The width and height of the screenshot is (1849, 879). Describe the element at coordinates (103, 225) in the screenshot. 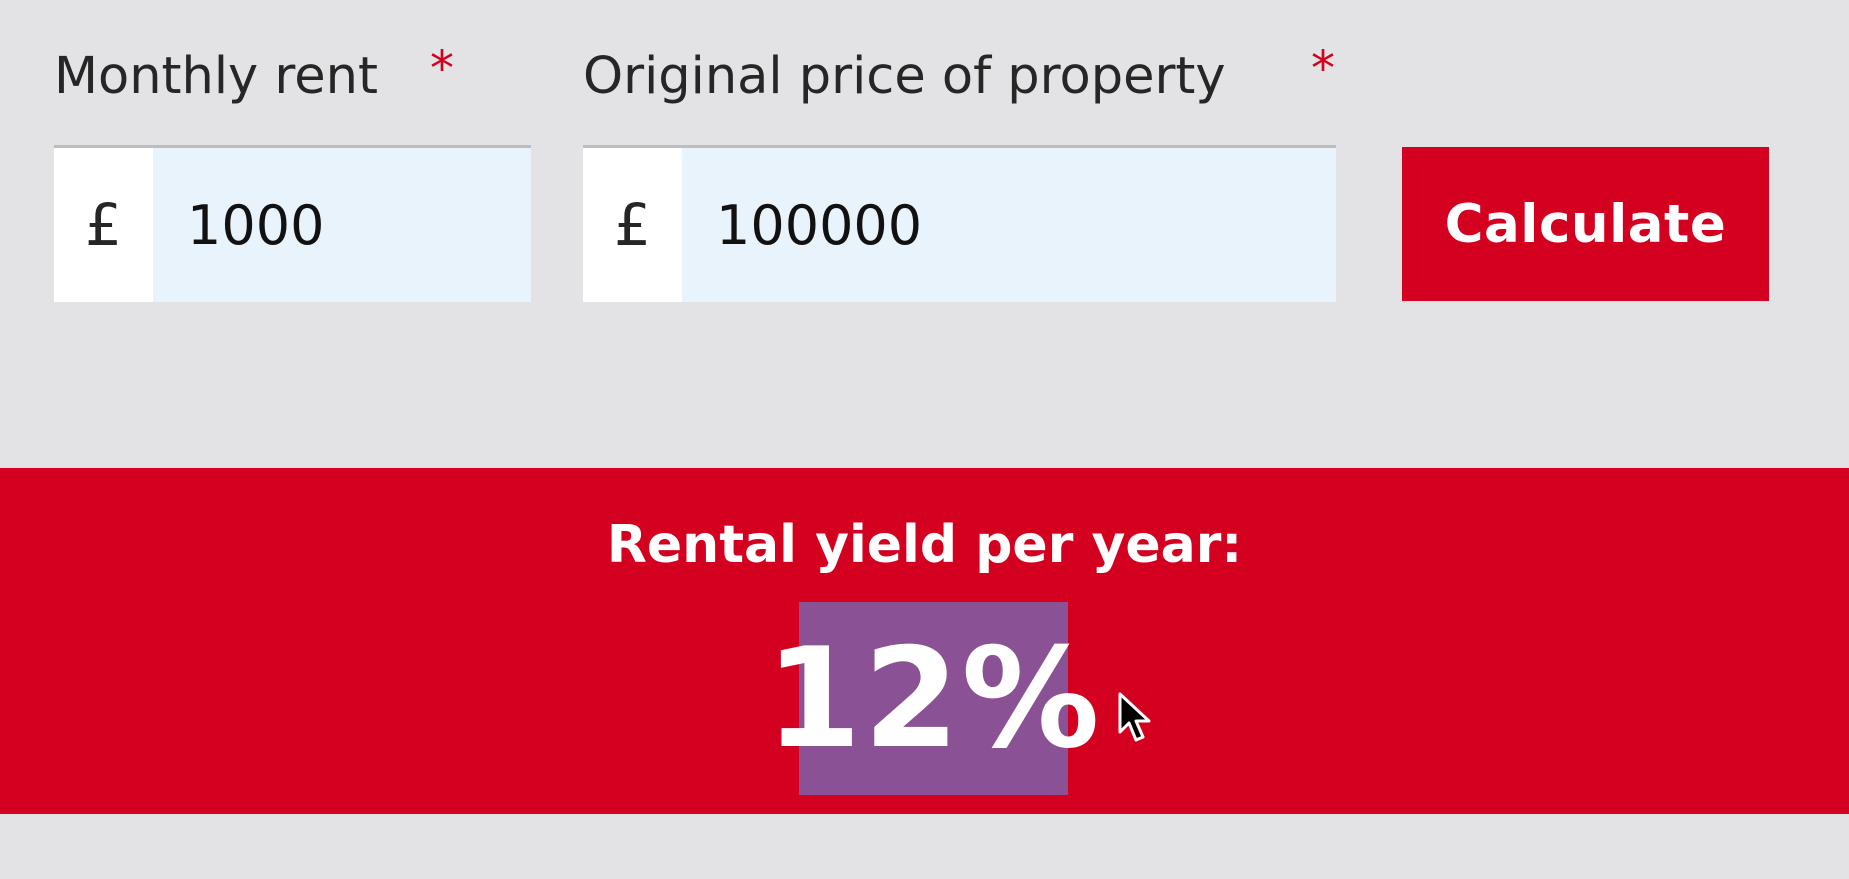

I see `monthly-rent-currency-prefix: £` at that location.